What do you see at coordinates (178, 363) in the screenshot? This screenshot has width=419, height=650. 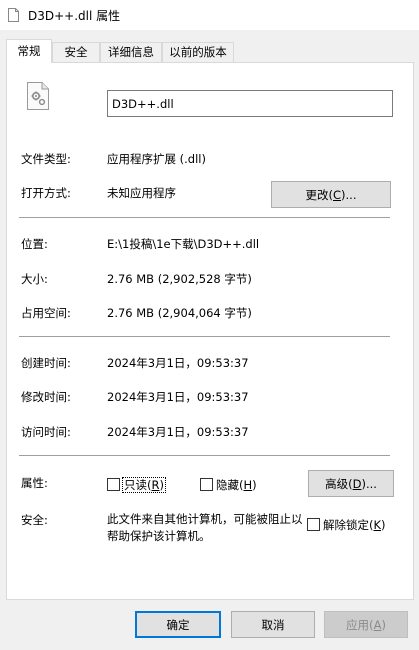 I see `created-value: 2024年3月1日，09:53:37` at bounding box center [178, 363].